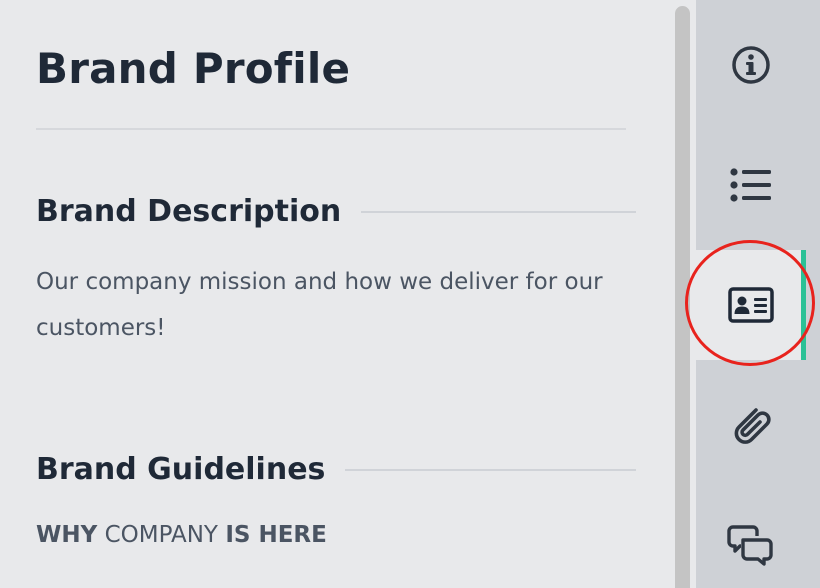  I want to click on brand-guidelines-heading: Brand Guidelines, so click(181, 469).